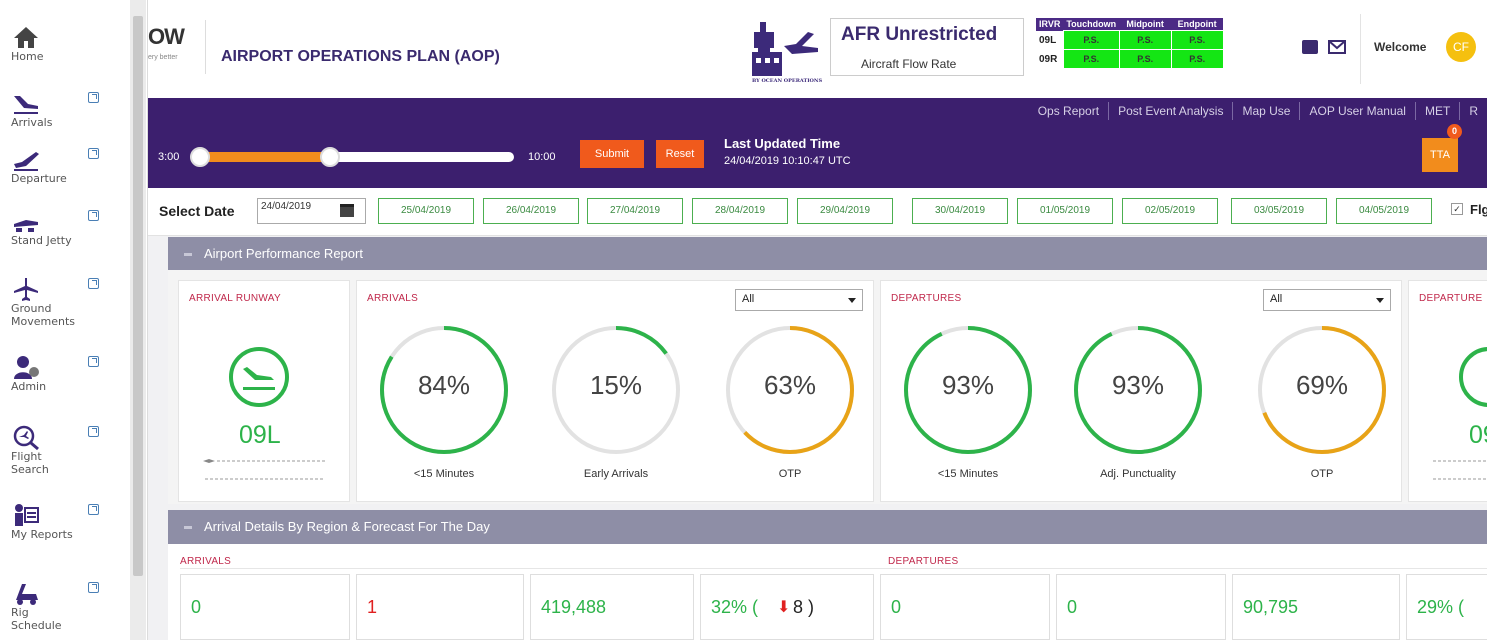  I want to click on detail-cell: 90,795, so click(1316, 607).